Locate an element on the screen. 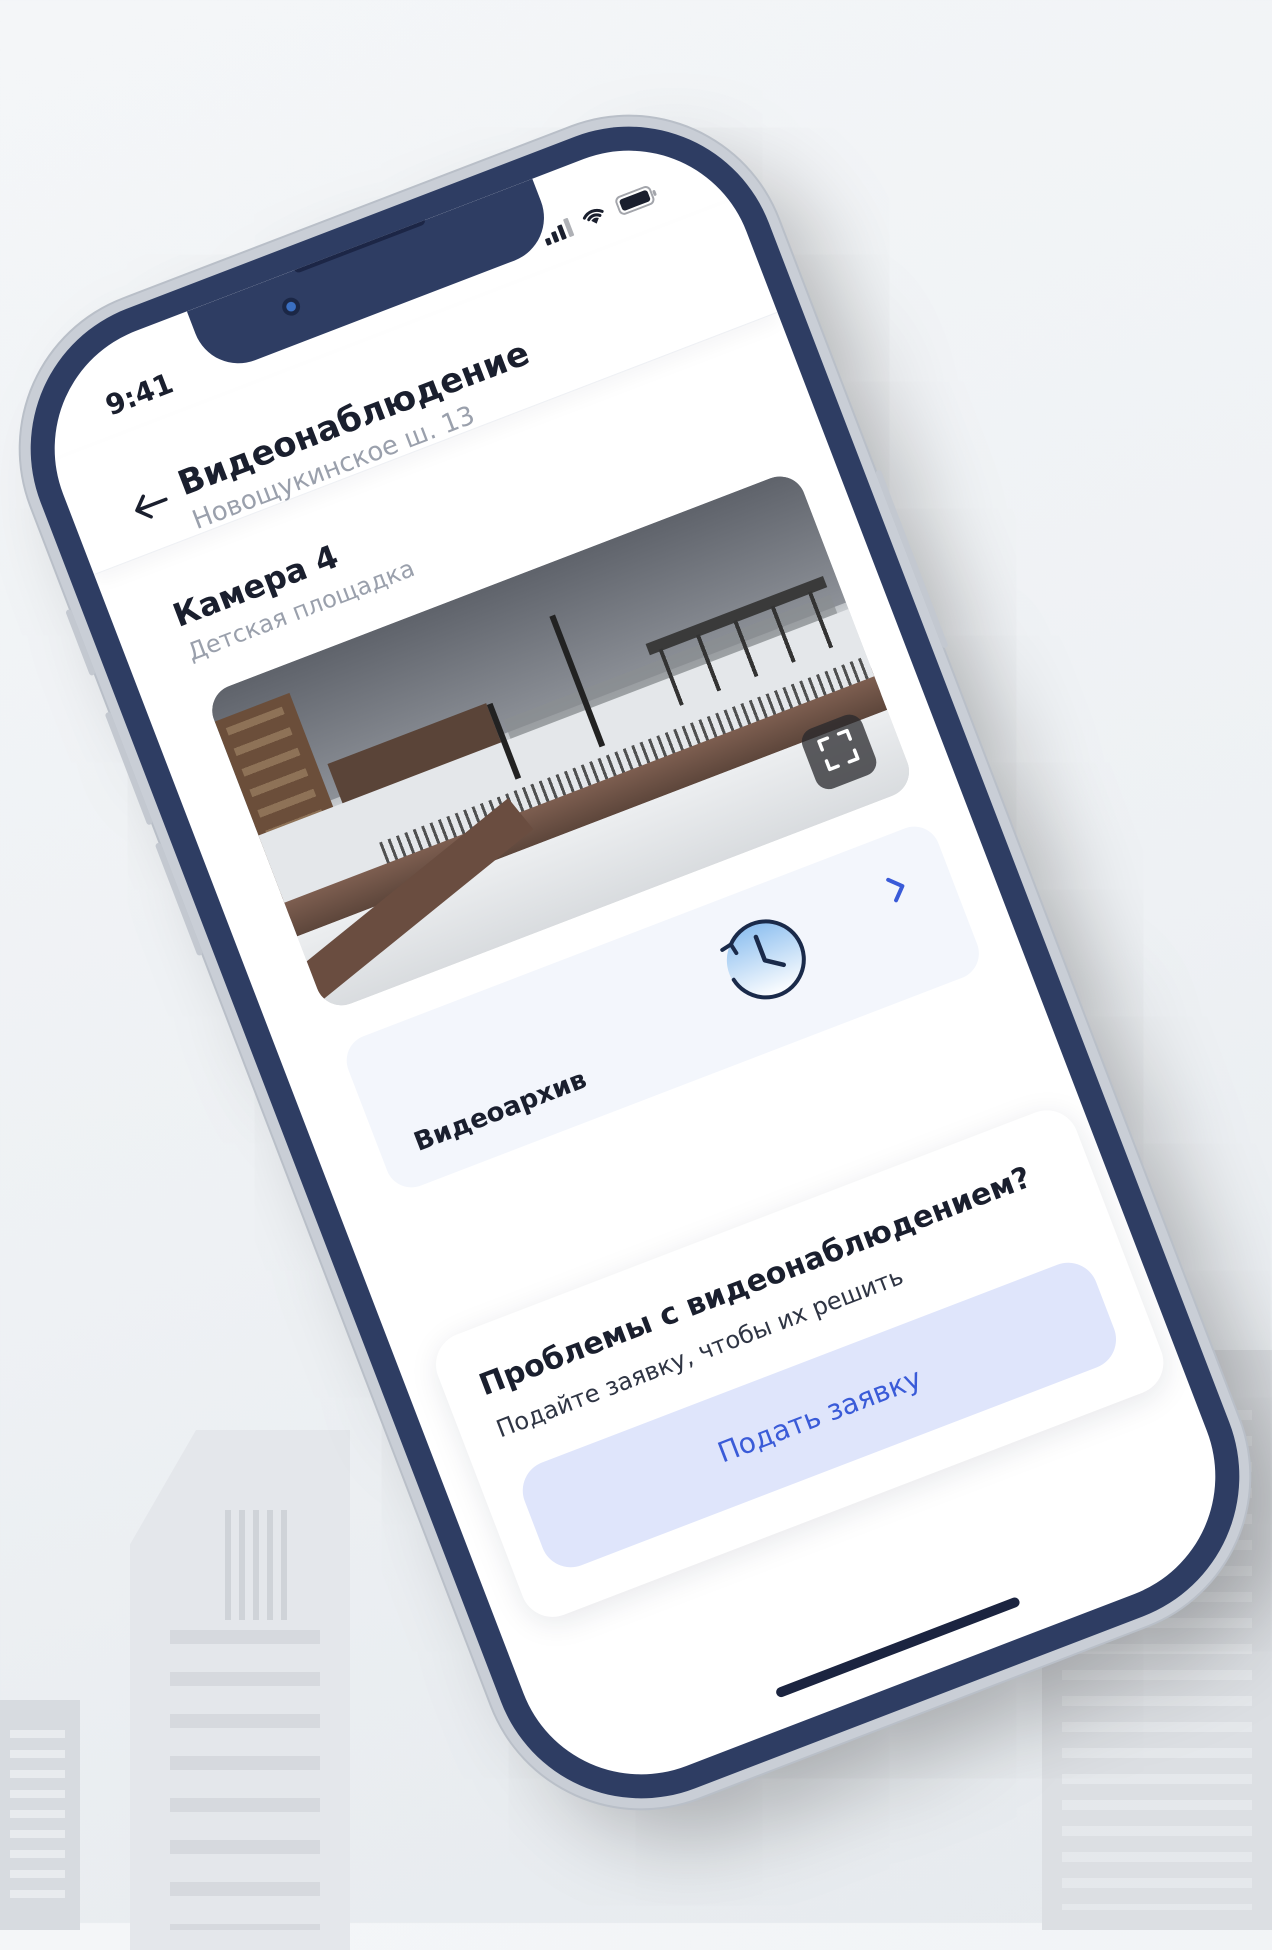 This screenshot has height=1950, width=1272. battery-icon is located at coordinates (637, 200).